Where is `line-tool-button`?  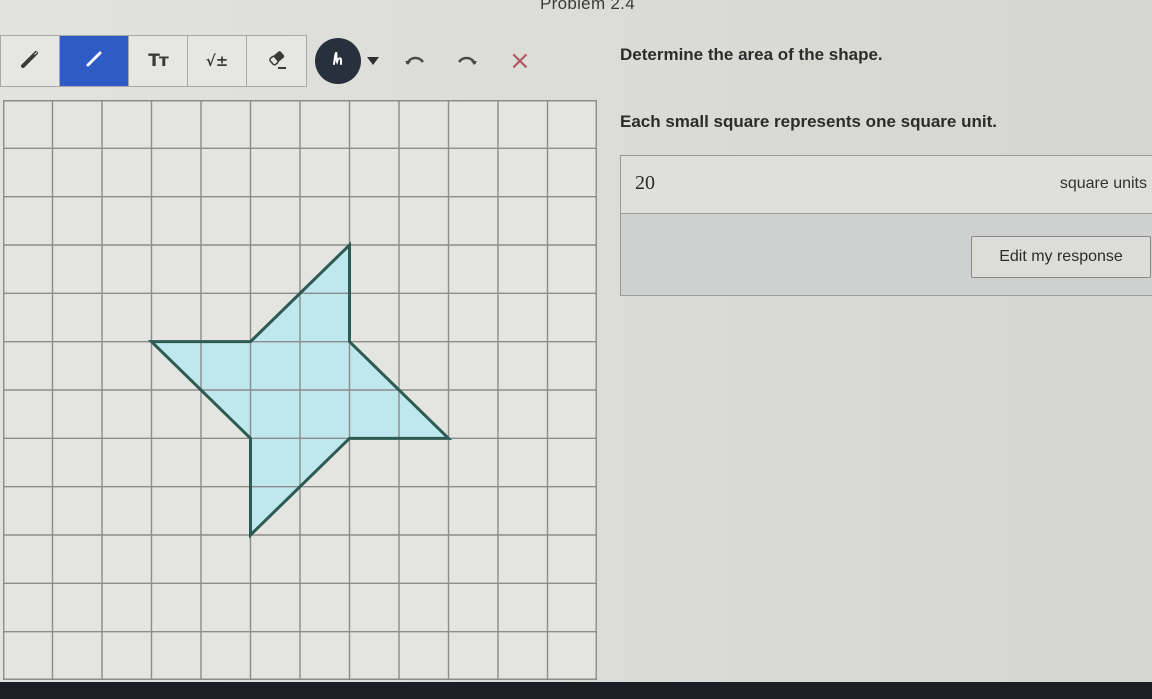 line-tool-button is located at coordinates (94, 61).